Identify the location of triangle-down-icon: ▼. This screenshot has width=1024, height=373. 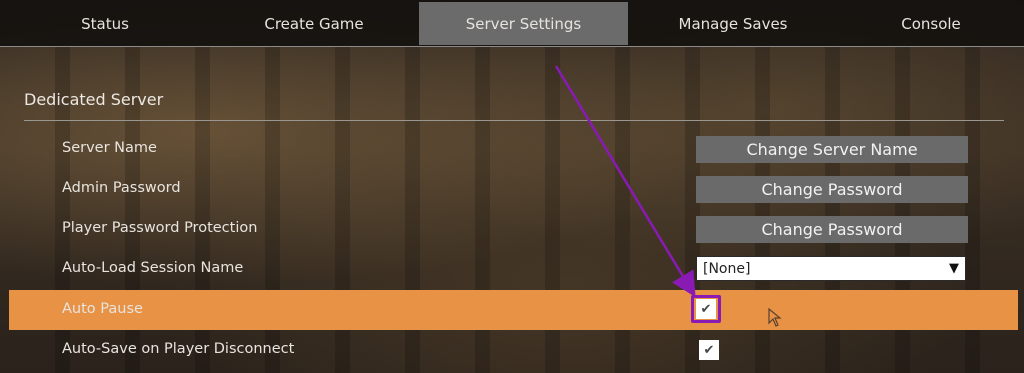
(954, 268).